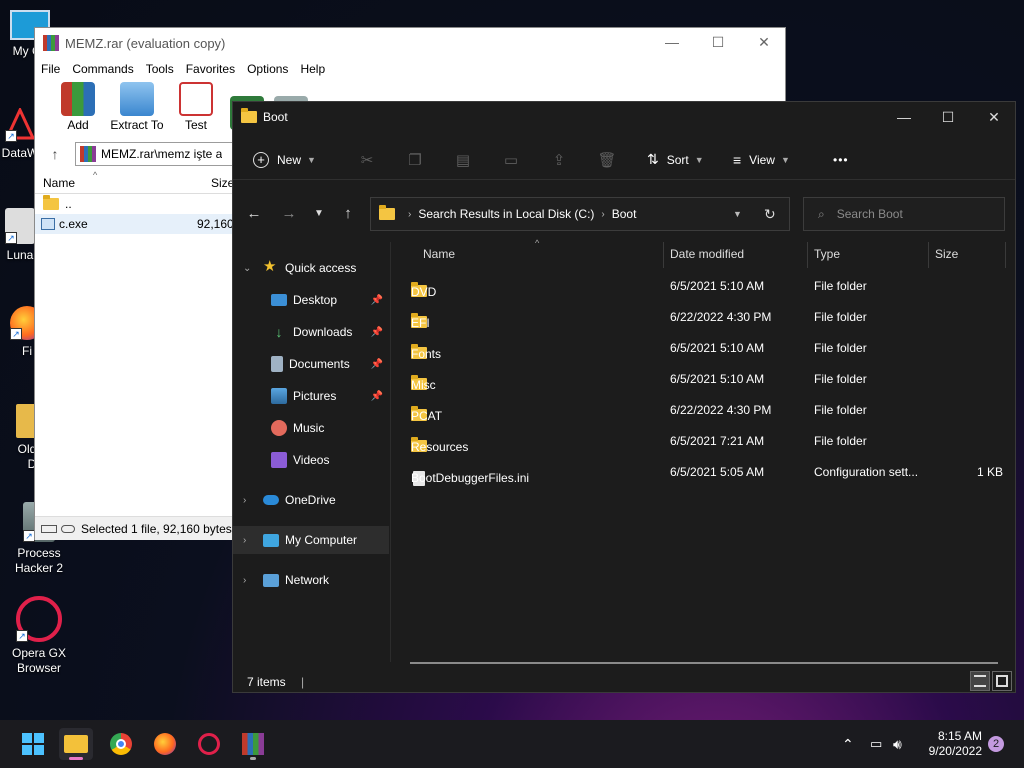 The height and width of the screenshot is (768, 1024). I want to click on refresh-icon: ↻, so click(770, 214).